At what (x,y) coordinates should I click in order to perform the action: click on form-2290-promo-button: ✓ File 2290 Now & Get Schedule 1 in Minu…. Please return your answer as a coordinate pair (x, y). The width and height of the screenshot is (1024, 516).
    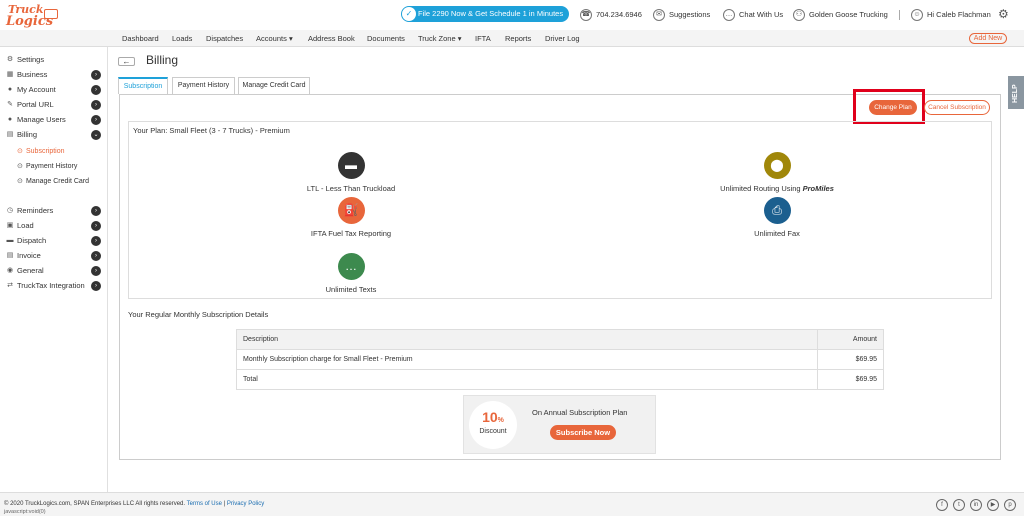
    Looking at the image, I should click on (485, 14).